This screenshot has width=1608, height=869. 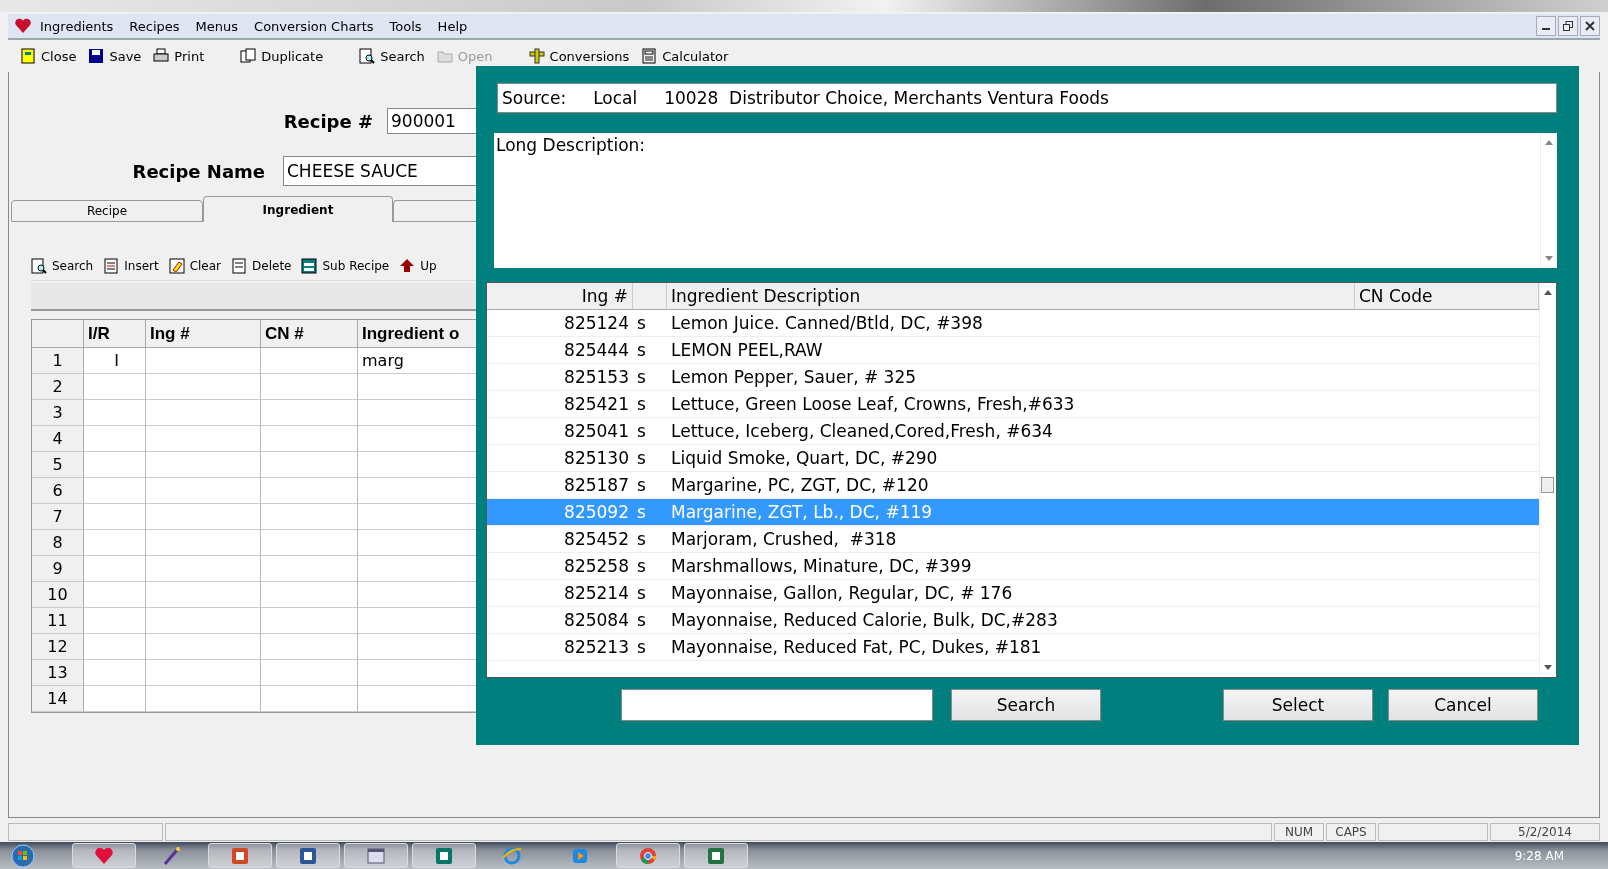 What do you see at coordinates (864, 620) in the screenshot?
I see `table-cell-text: Mayonnaise, Reduced Calorie, Bulk, DC,#283` at bounding box center [864, 620].